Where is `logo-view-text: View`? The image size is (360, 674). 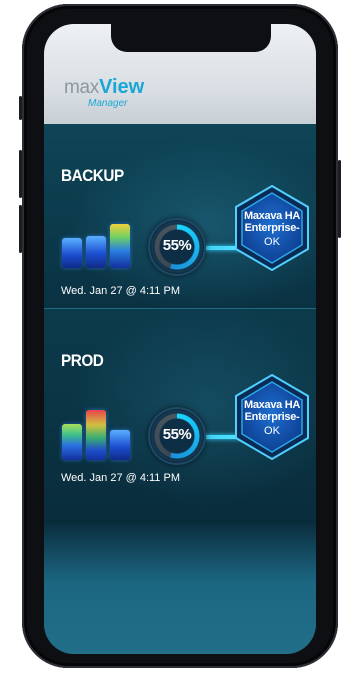
logo-view-text: View is located at coordinates (122, 87).